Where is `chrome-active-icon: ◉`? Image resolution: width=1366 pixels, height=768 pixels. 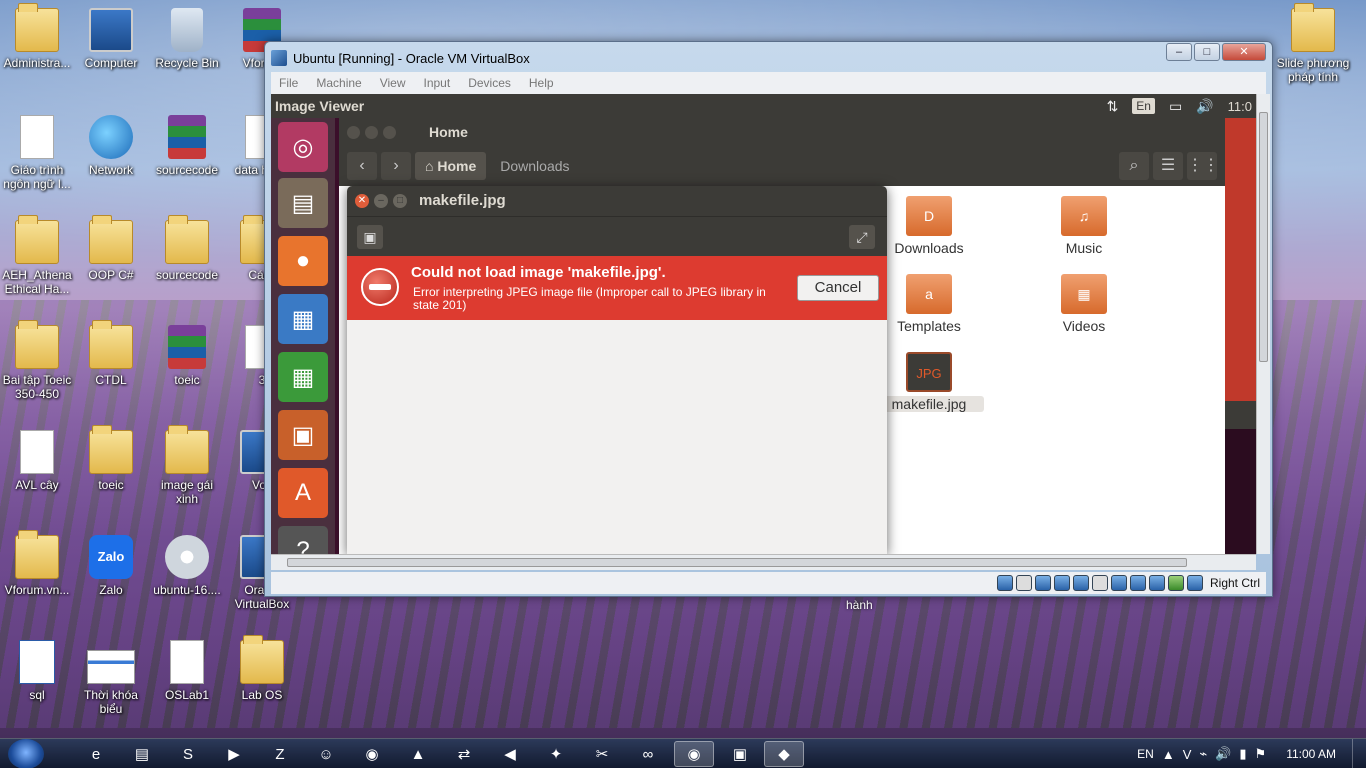
chrome-active-icon: ◉ is located at coordinates (694, 754).